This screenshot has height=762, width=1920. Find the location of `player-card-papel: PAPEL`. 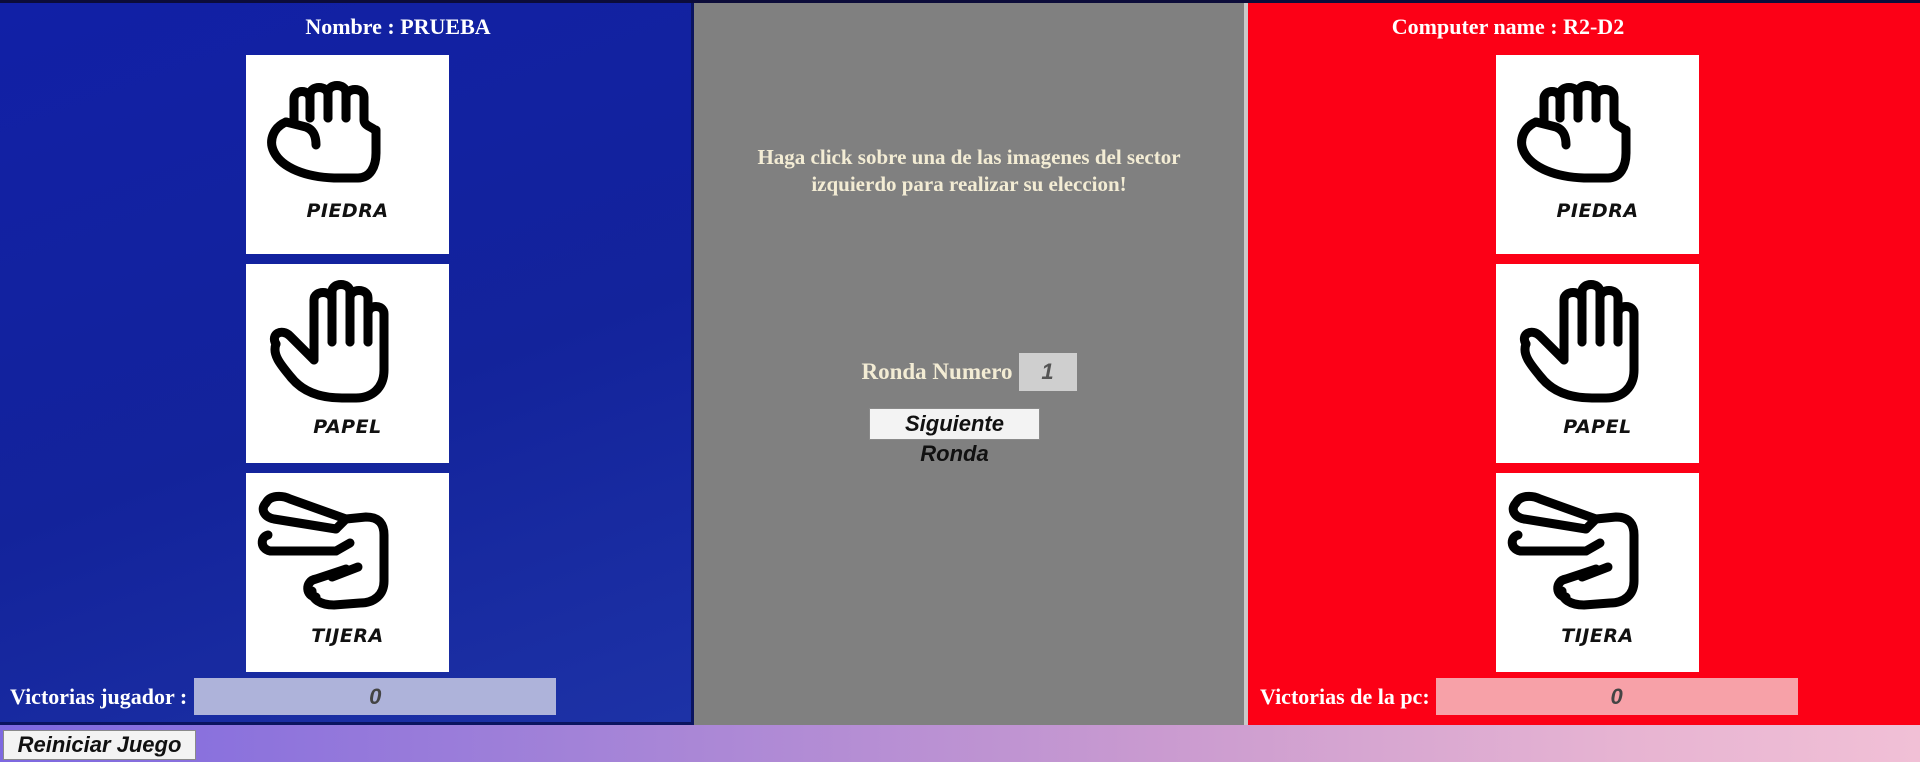

player-card-papel: PAPEL is located at coordinates (347, 363).